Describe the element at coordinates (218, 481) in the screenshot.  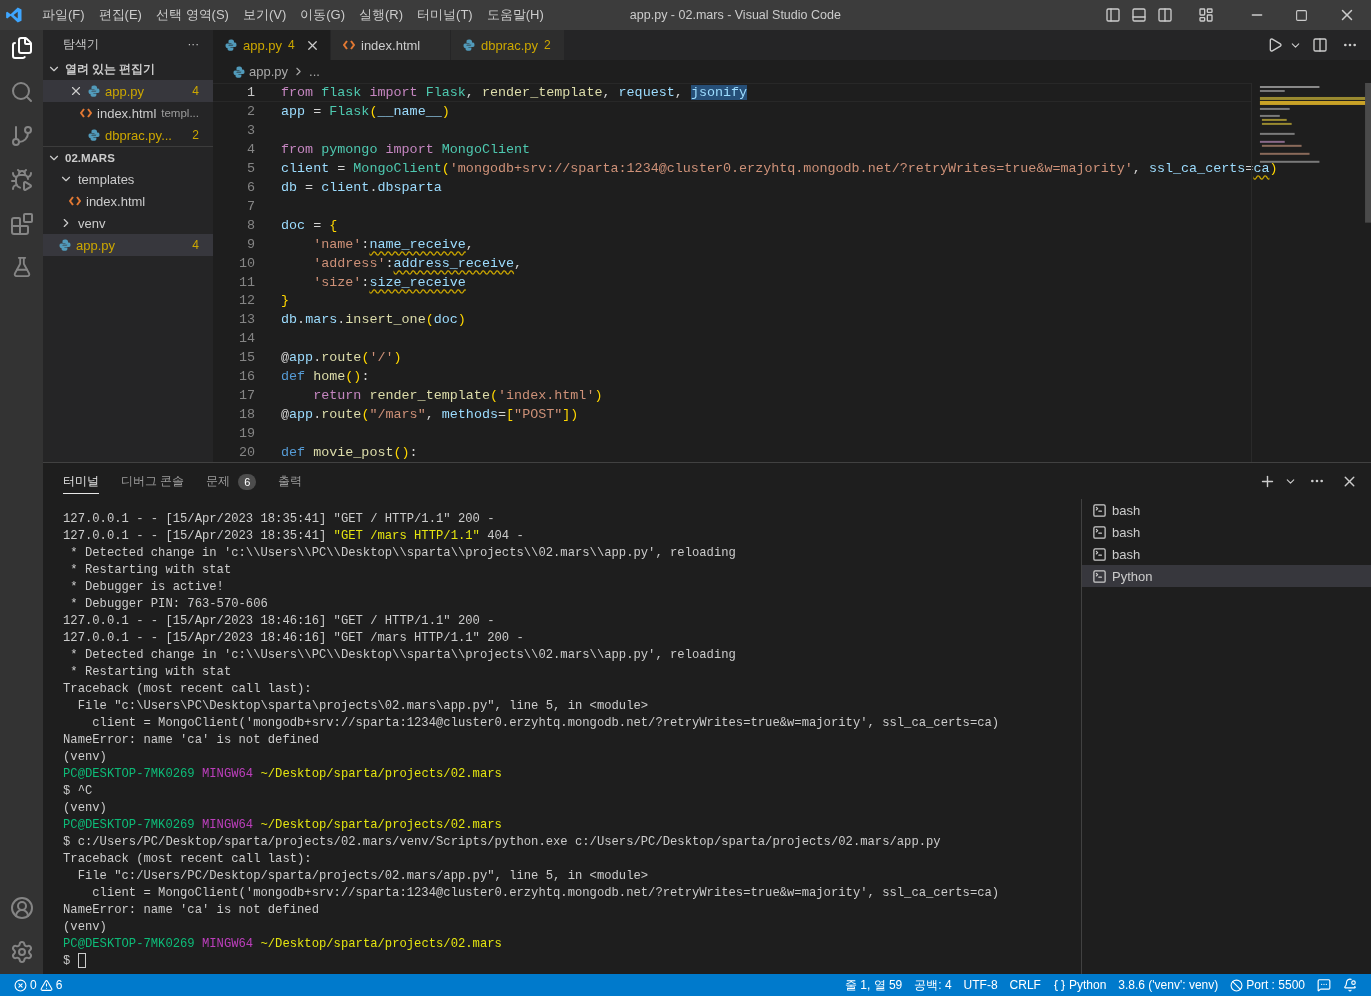
I see `tab-label: 문제` at that location.